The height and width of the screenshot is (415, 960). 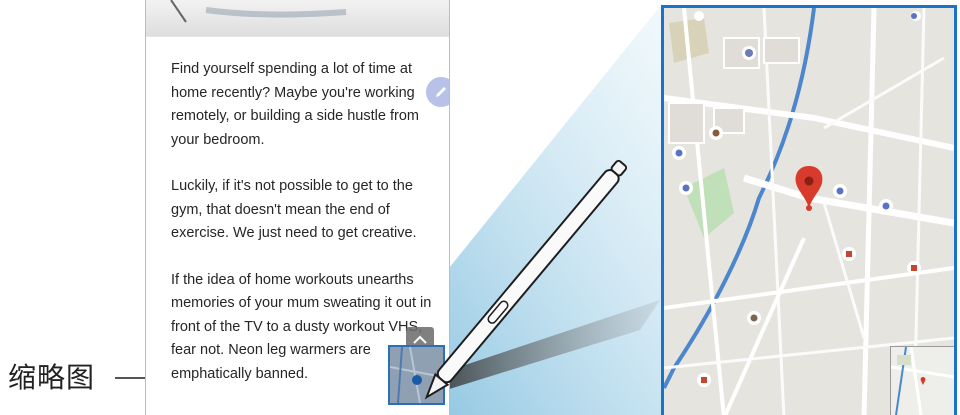 I want to click on pen-fab-button, so click(x=437, y=92).